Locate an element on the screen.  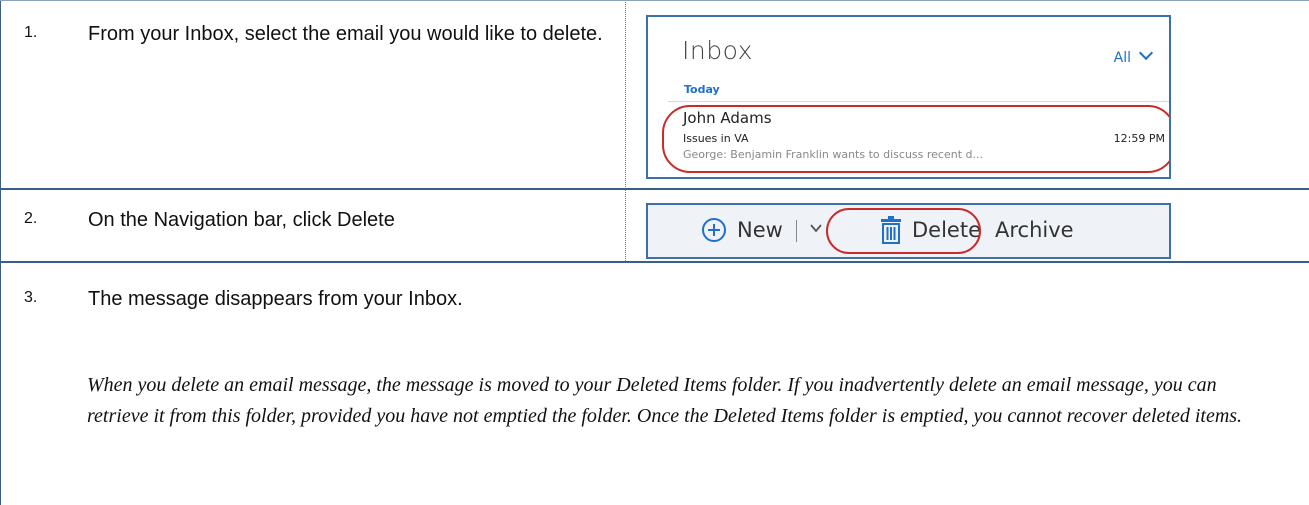
table-left-border is located at coordinates (0, 252).